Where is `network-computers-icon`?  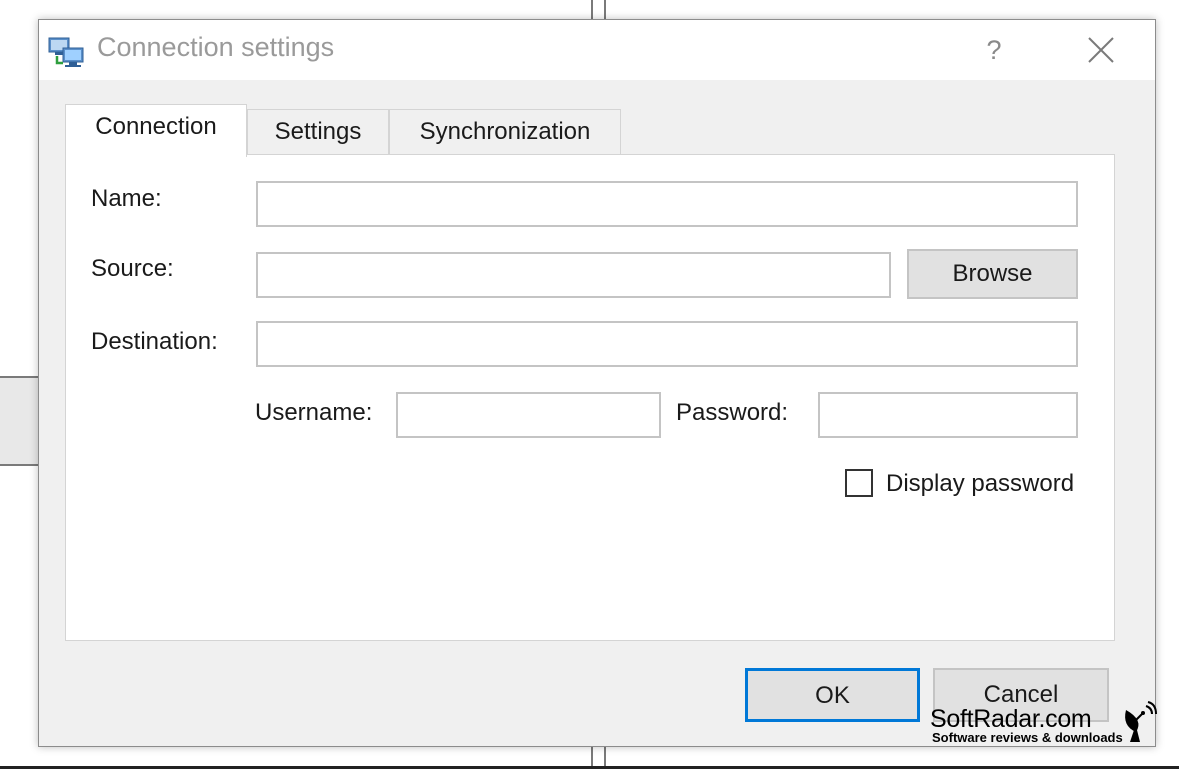
network-computers-icon is located at coordinates (67, 53).